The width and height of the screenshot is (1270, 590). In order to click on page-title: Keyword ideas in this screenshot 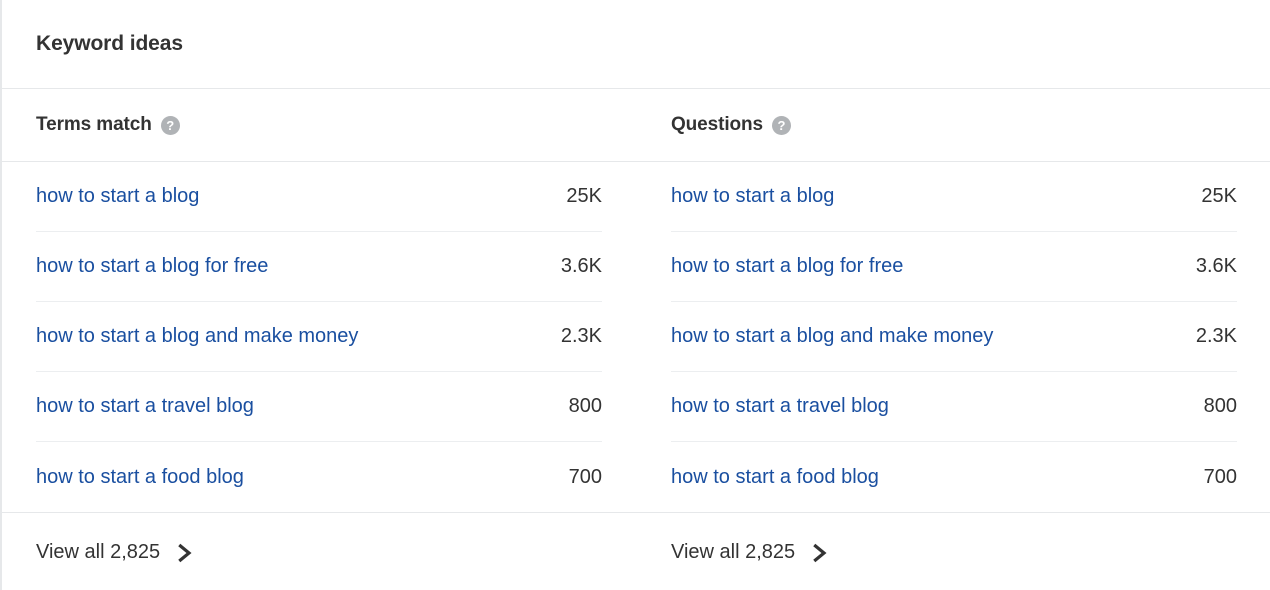, I will do `click(109, 43)`.